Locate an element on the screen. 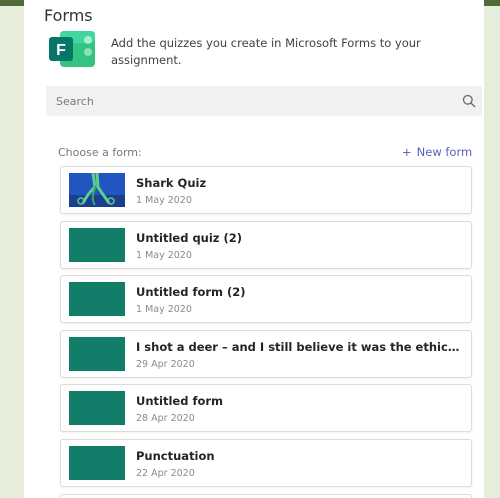 This screenshot has height=498, width=500. new-form-button: + New form is located at coordinates (437, 152).